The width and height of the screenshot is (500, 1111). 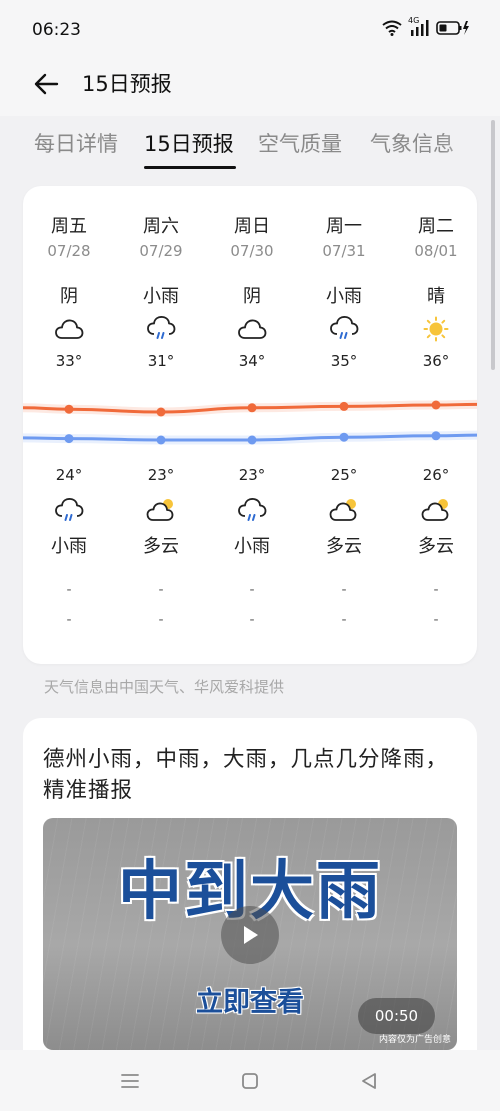 I want to click on status-time: 06:23, so click(x=56, y=30).